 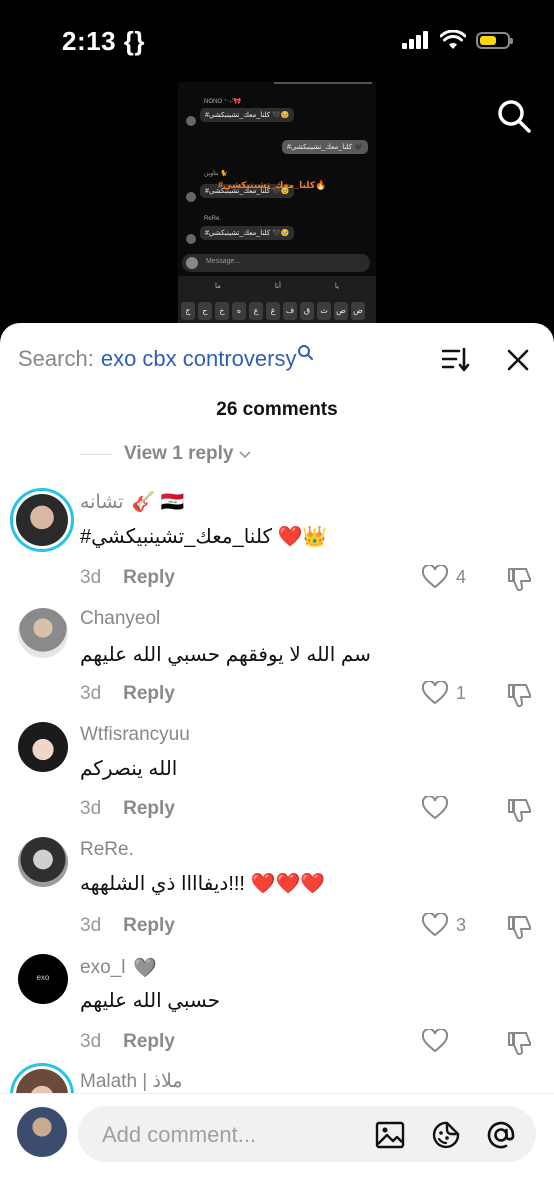 I want to click on sheet-header: Search: exo cbx controversy, so click(x=277, y=363).